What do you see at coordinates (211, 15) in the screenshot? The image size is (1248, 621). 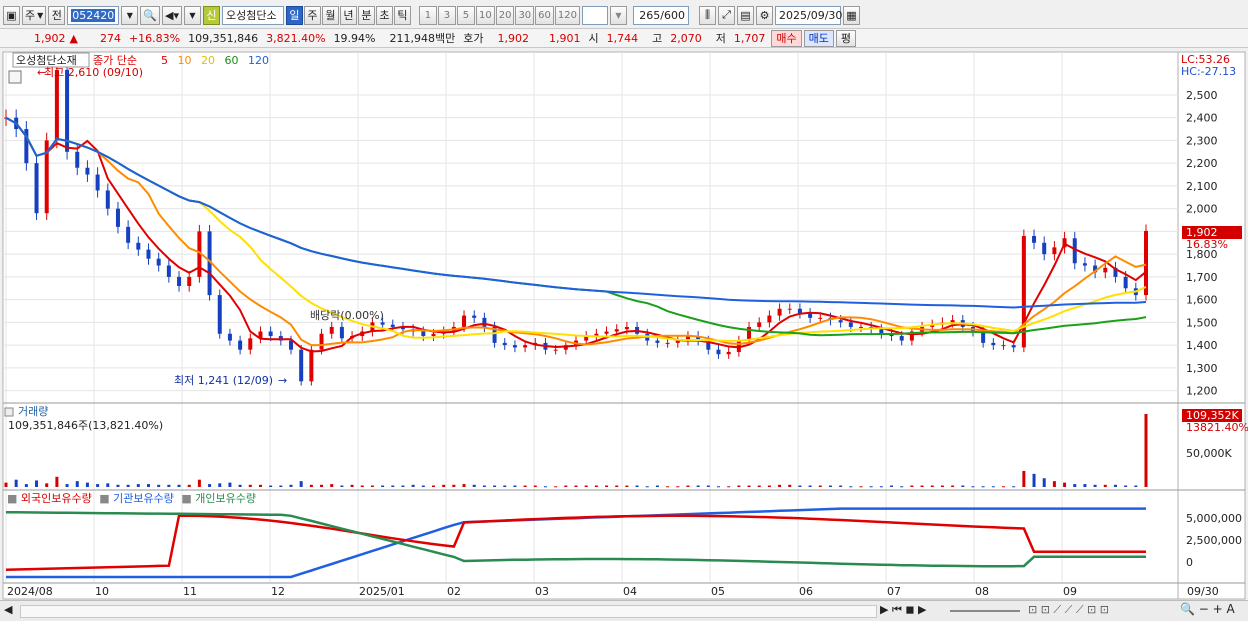 I see `new-badge: 신` at bounding box center [211, 15].